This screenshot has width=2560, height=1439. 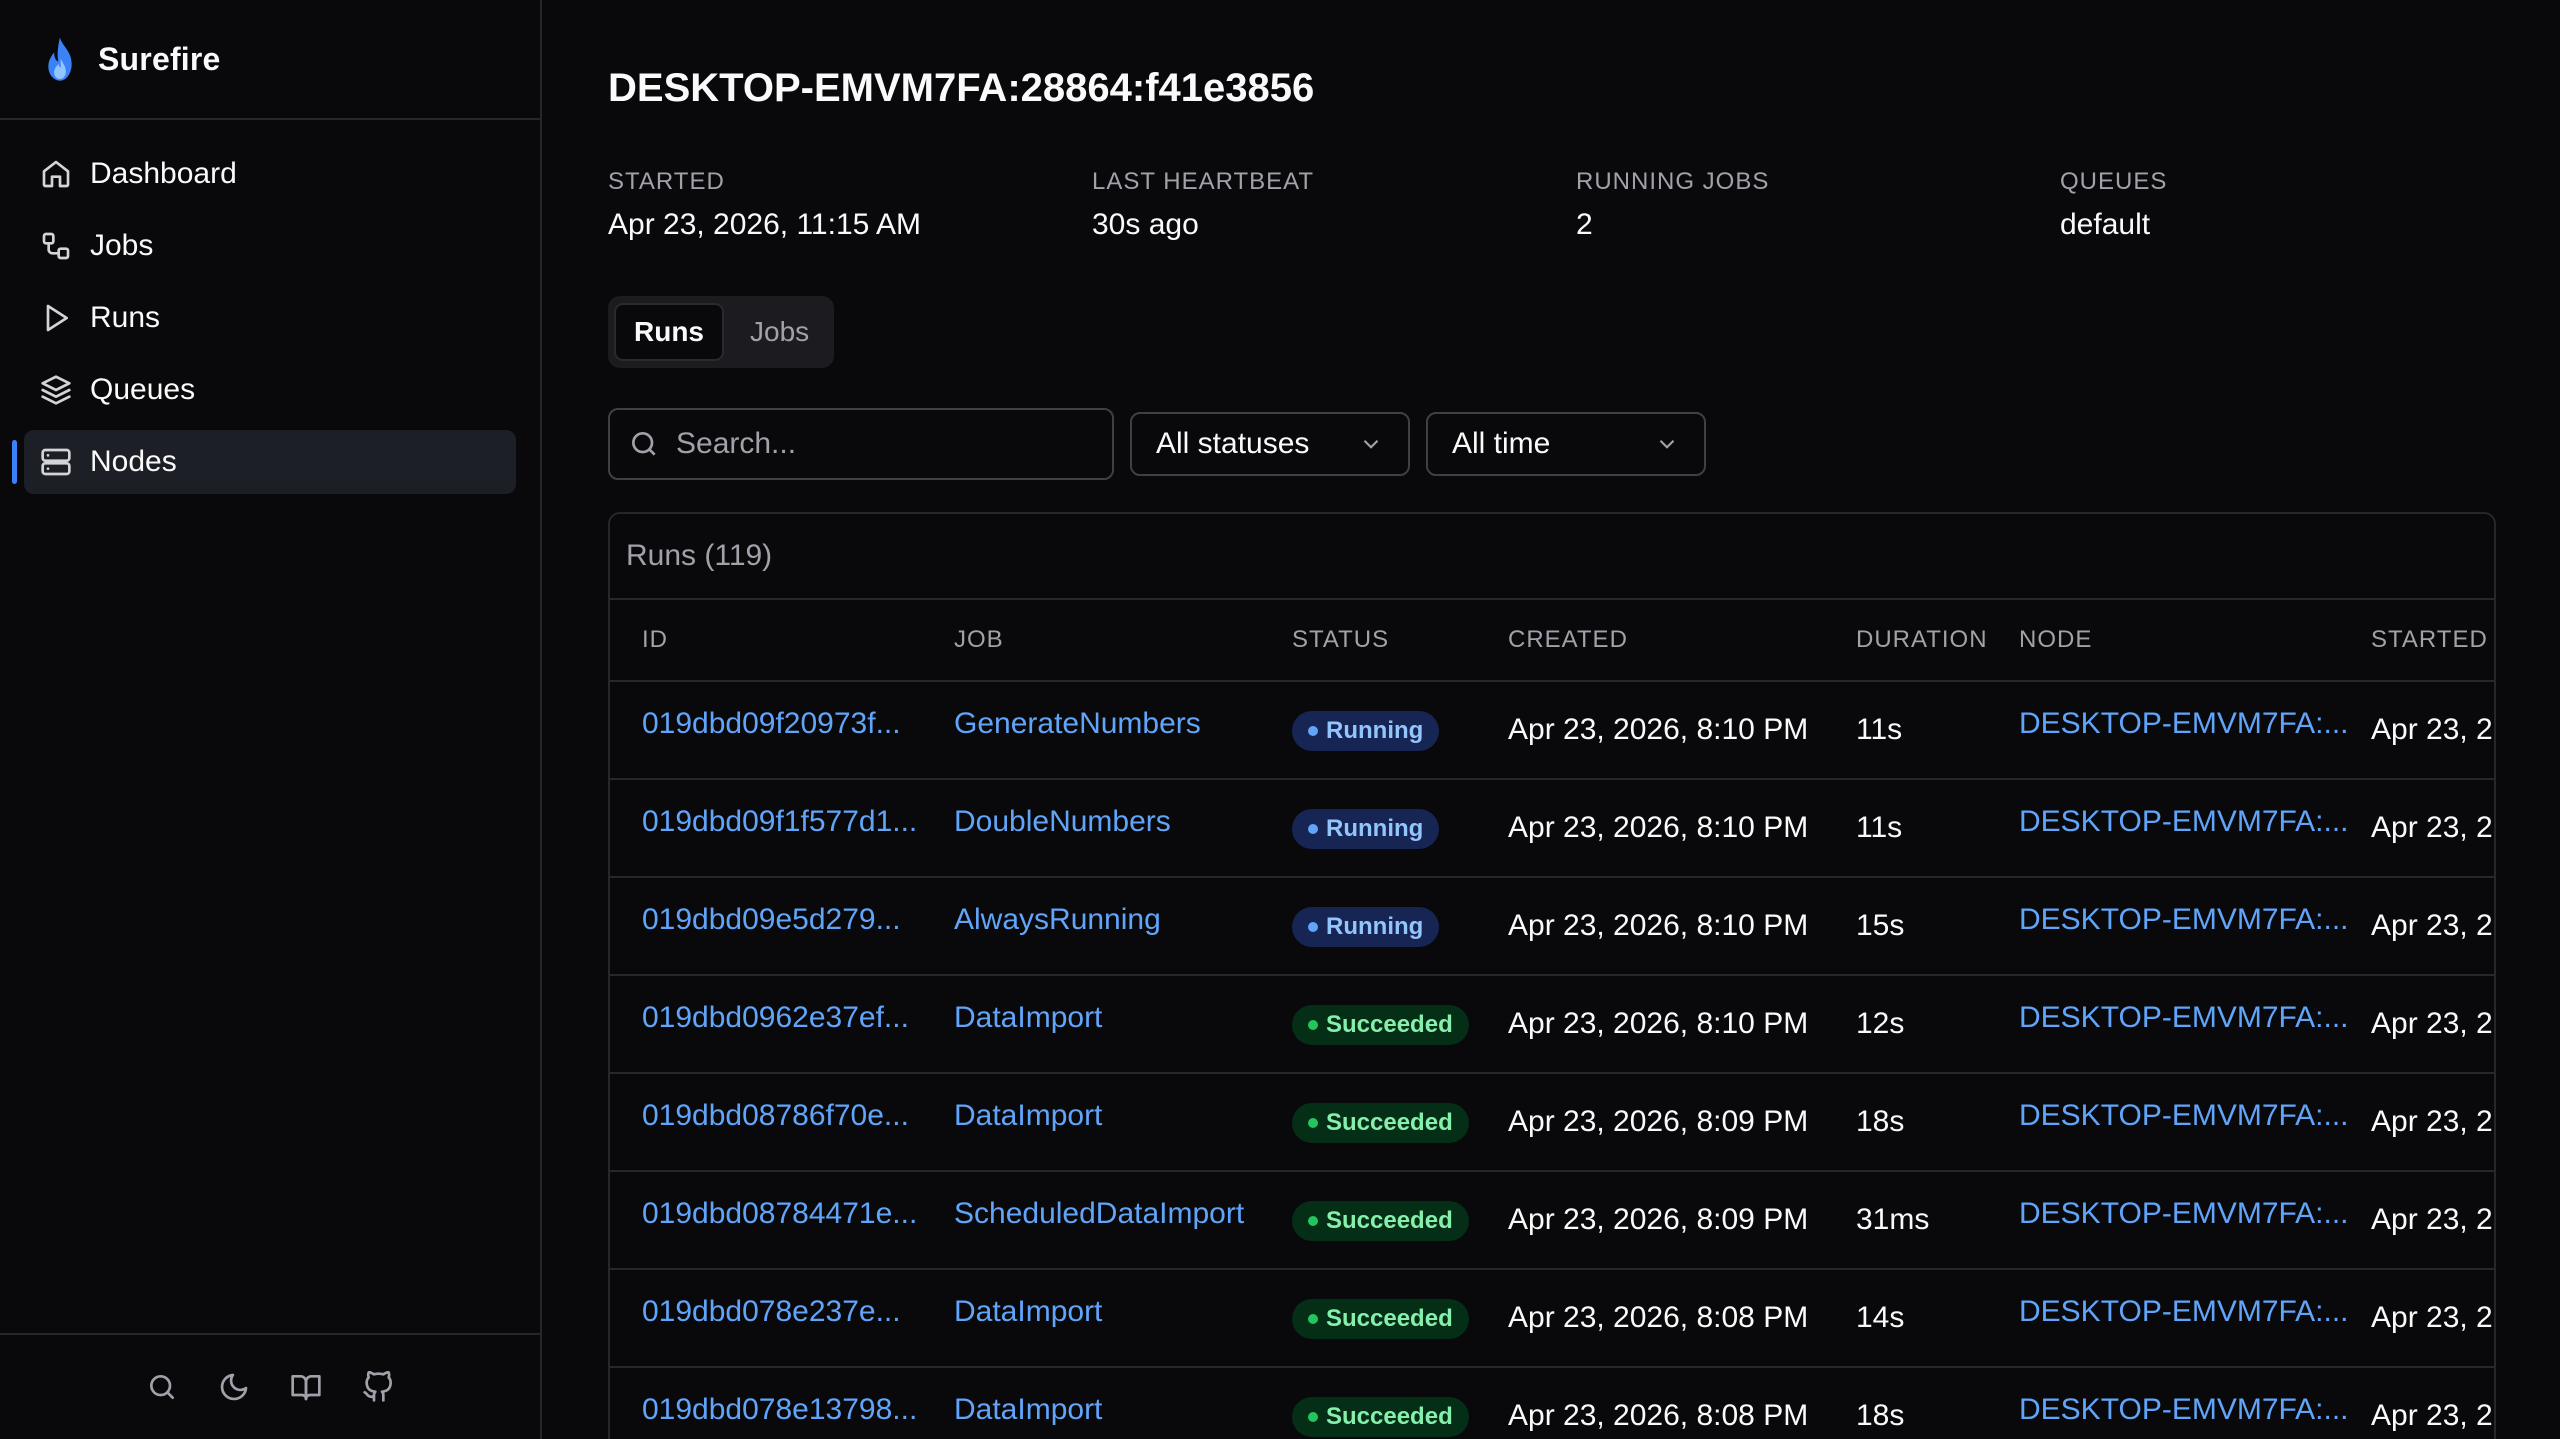 I want to click on stat-running-jobs: RUNNING JOBS 2, so click(x=1818, y=205).